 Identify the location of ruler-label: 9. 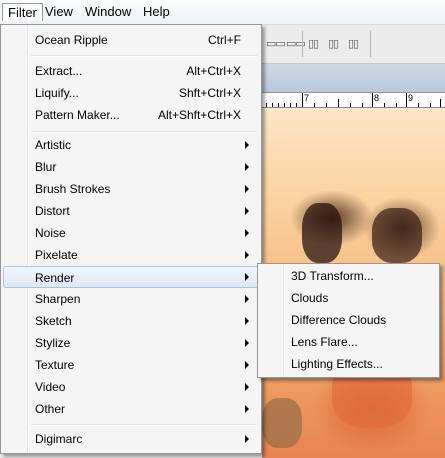
(411, 98).